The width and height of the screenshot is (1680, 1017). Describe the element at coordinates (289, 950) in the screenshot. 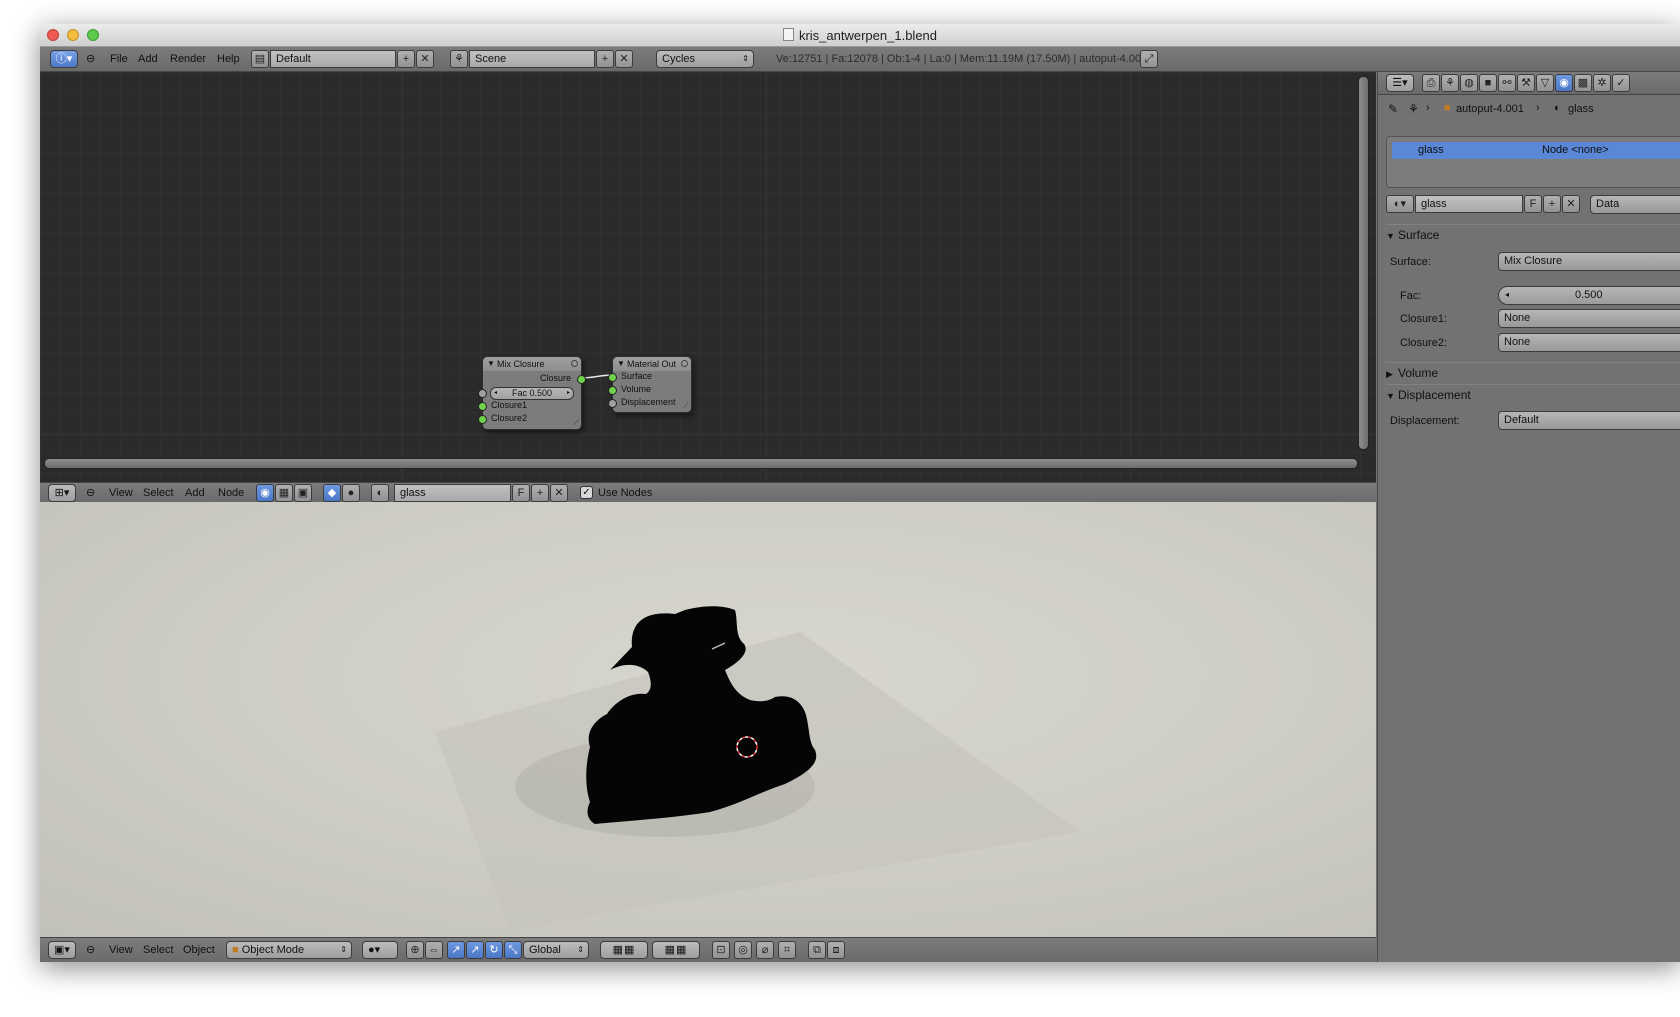

I see `mode-dropdown: ■ Object Mode ⇕` at that location.